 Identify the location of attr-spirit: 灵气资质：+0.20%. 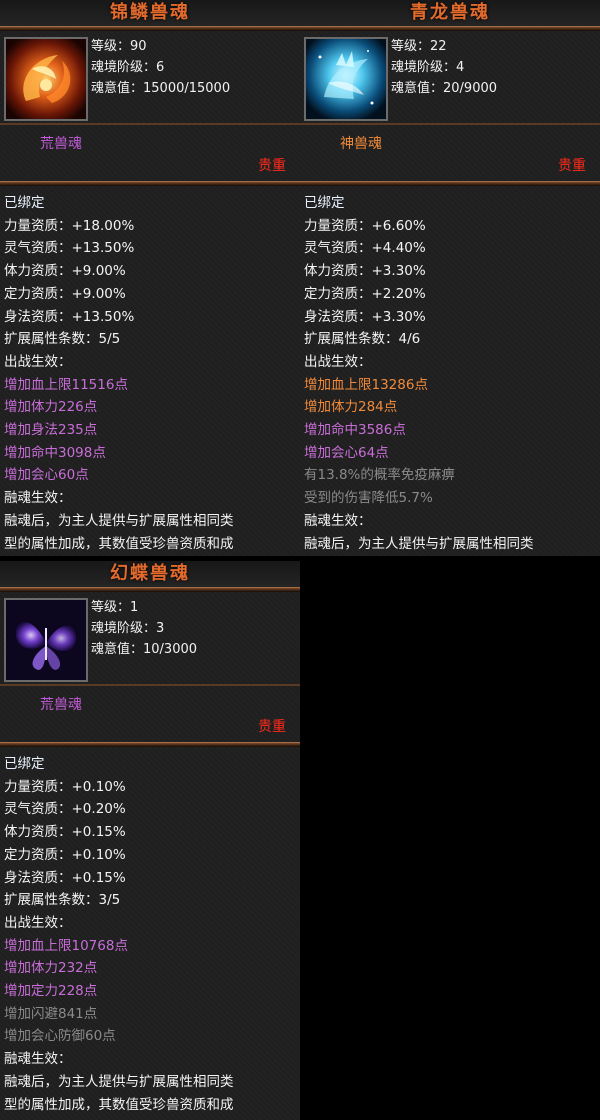
(65, 809).